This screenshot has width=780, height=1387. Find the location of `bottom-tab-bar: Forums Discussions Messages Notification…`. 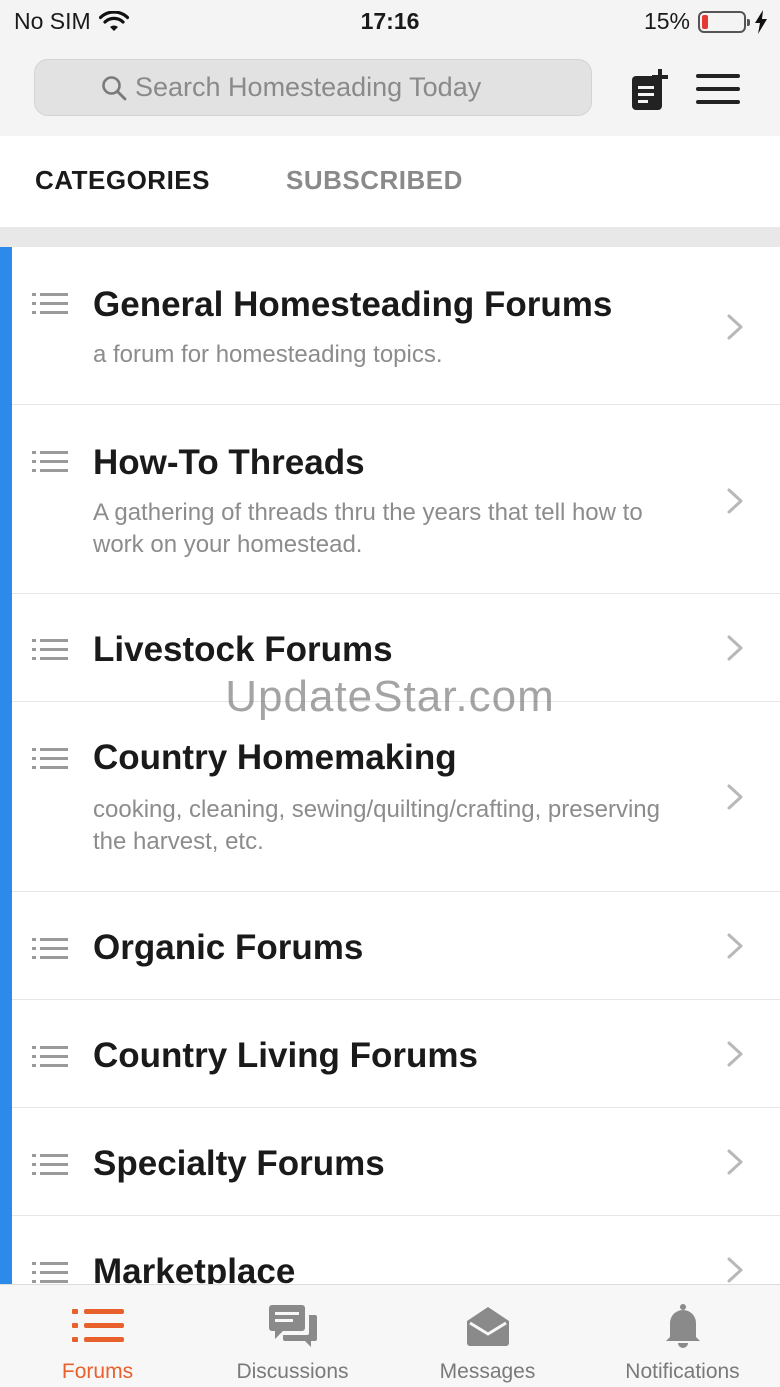

bottom-tab-bar: Forums Discussions Messages Notification… is located at coordinates (390, 1335).